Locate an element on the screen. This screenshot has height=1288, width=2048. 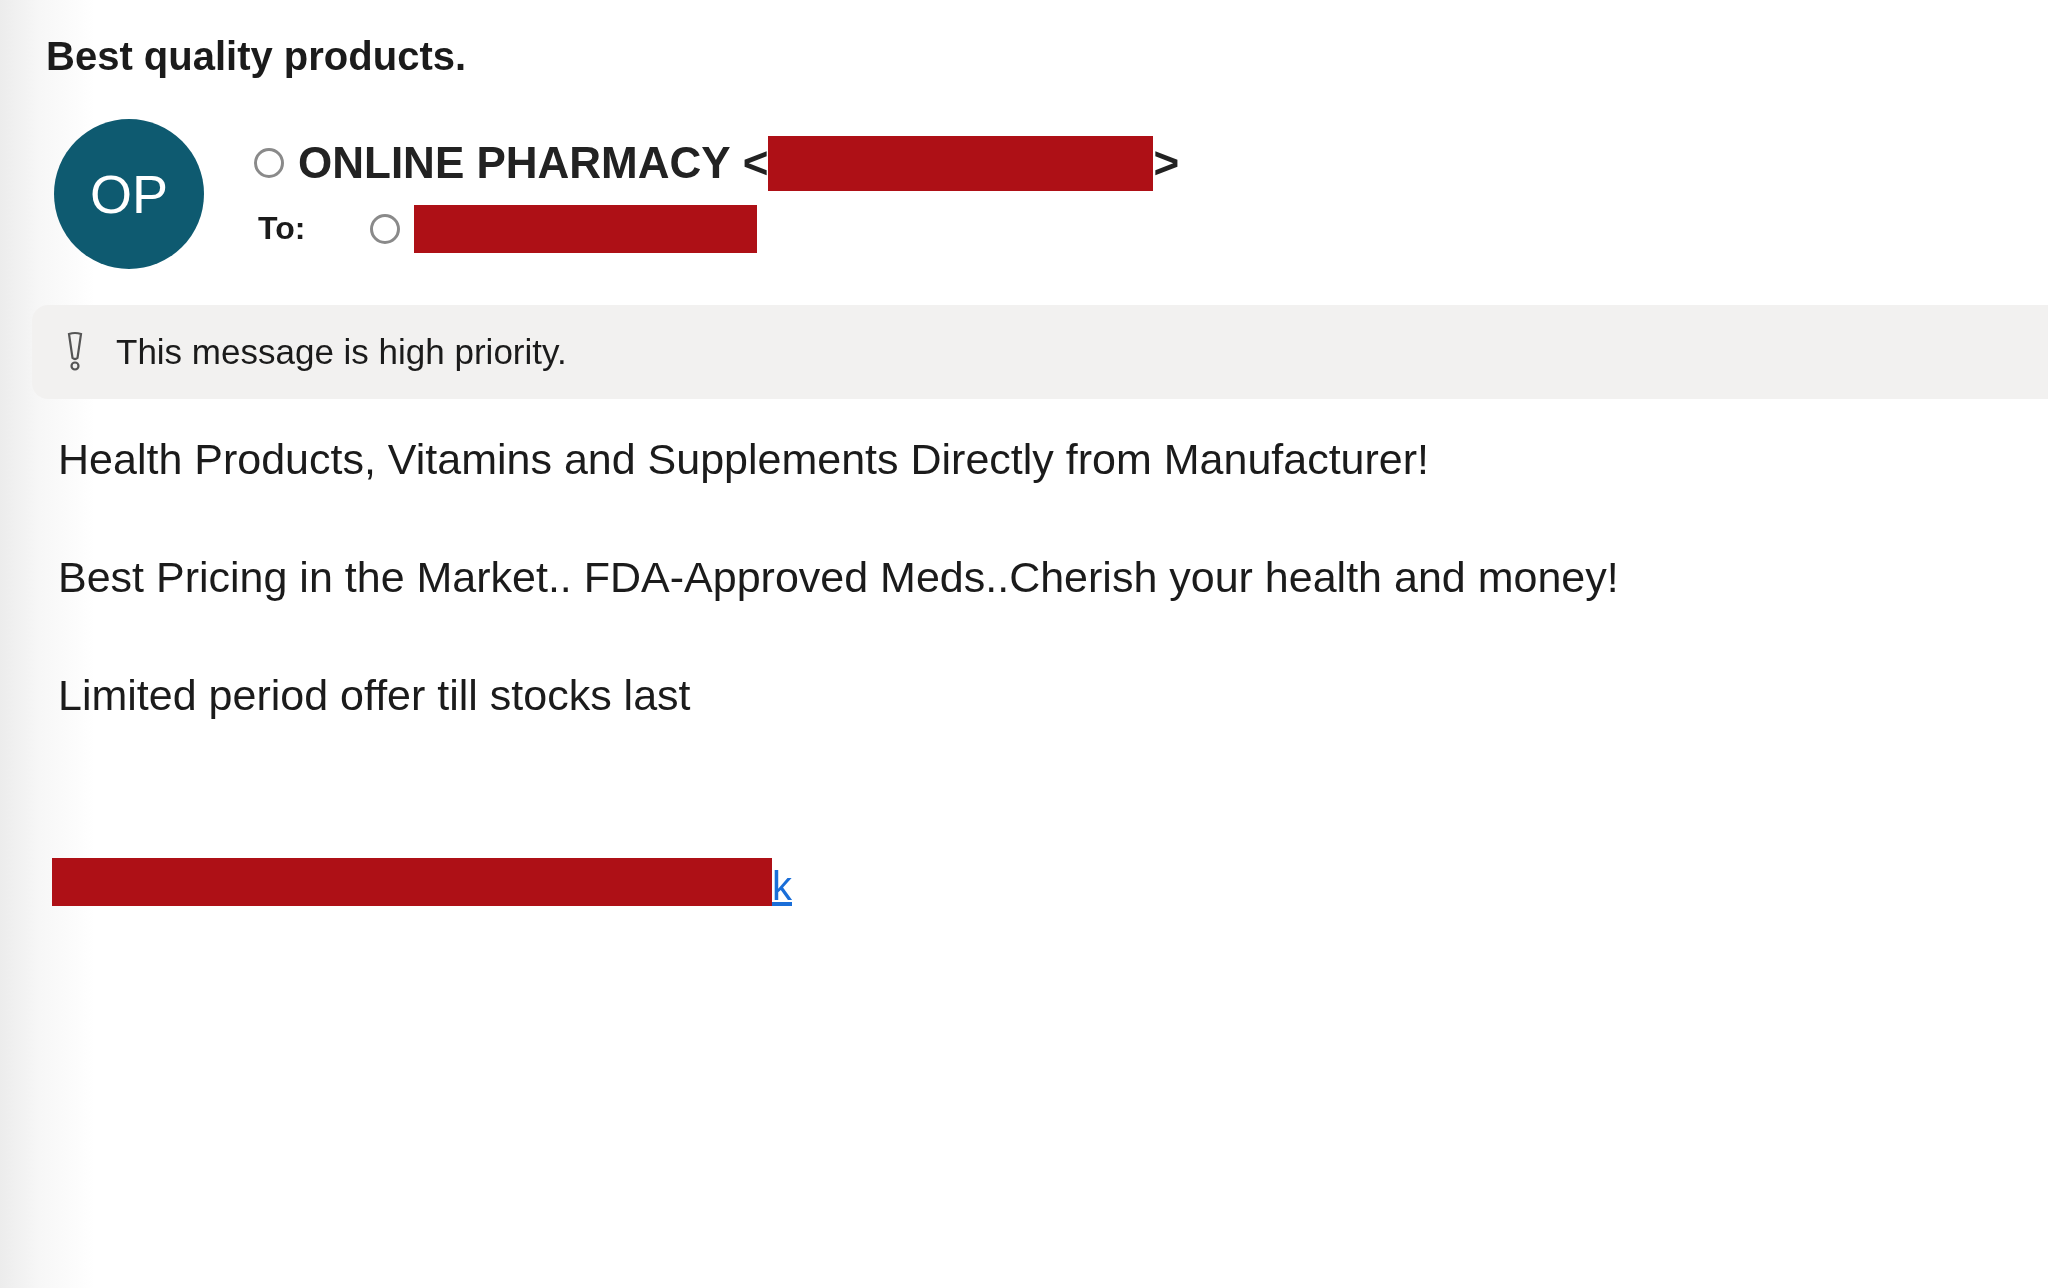
banner-text: This message is high priority. is located at coordinates (341, 352).